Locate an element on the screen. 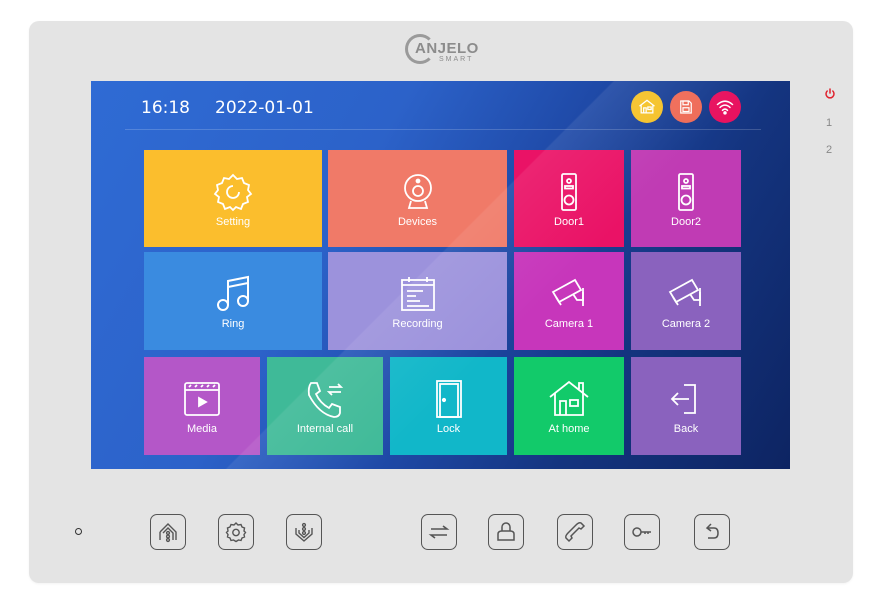 This screenshot has height=597, width=870. house-icon is located at coordinates (569, 398).